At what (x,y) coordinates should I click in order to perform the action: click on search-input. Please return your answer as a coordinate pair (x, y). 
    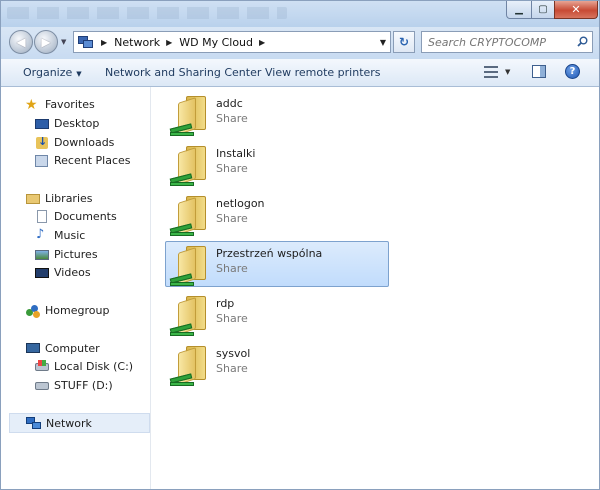
    Looking at the image, I should click on (497, 42).